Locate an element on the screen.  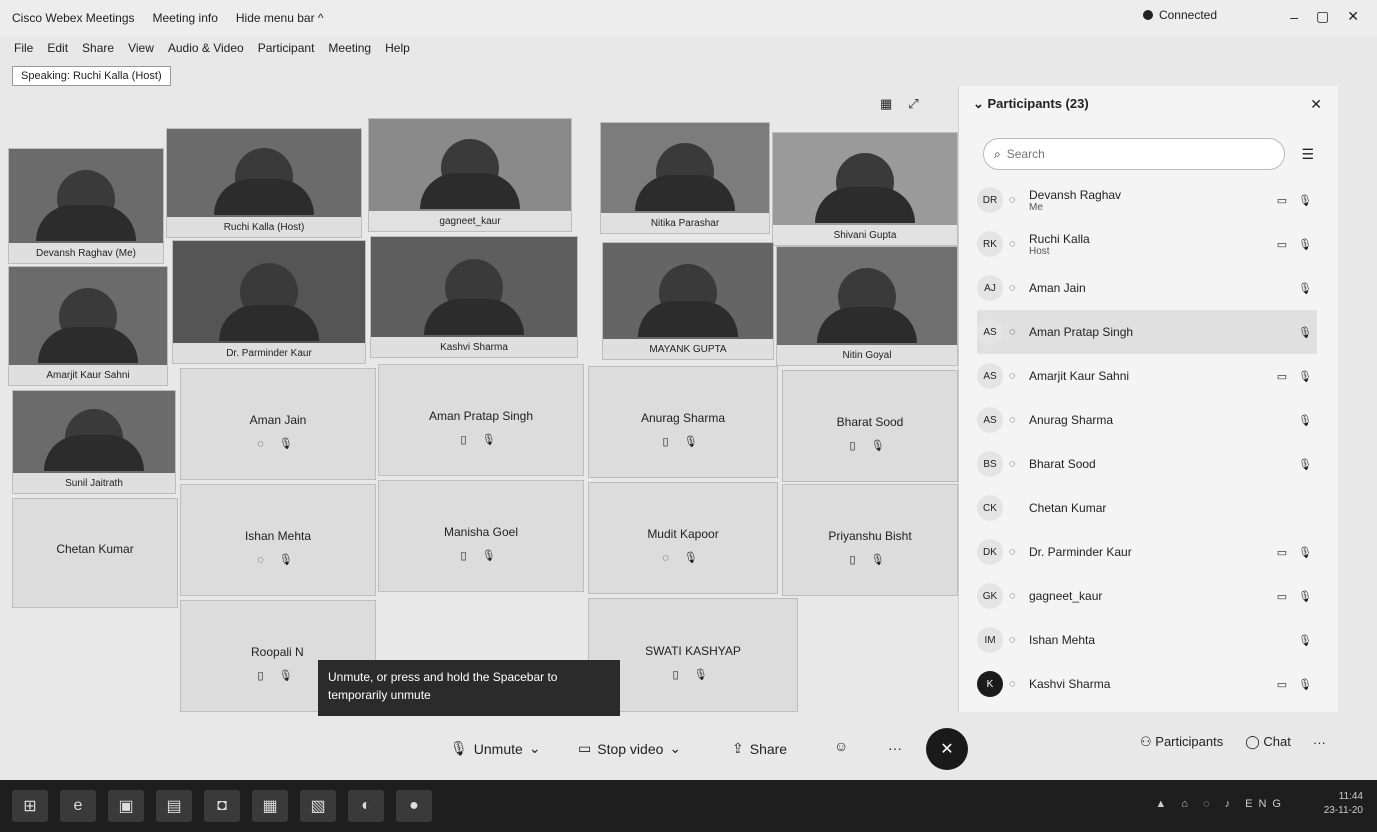
video-tile: Devansh Raghav (Me) is located at coordinates (86, 206).